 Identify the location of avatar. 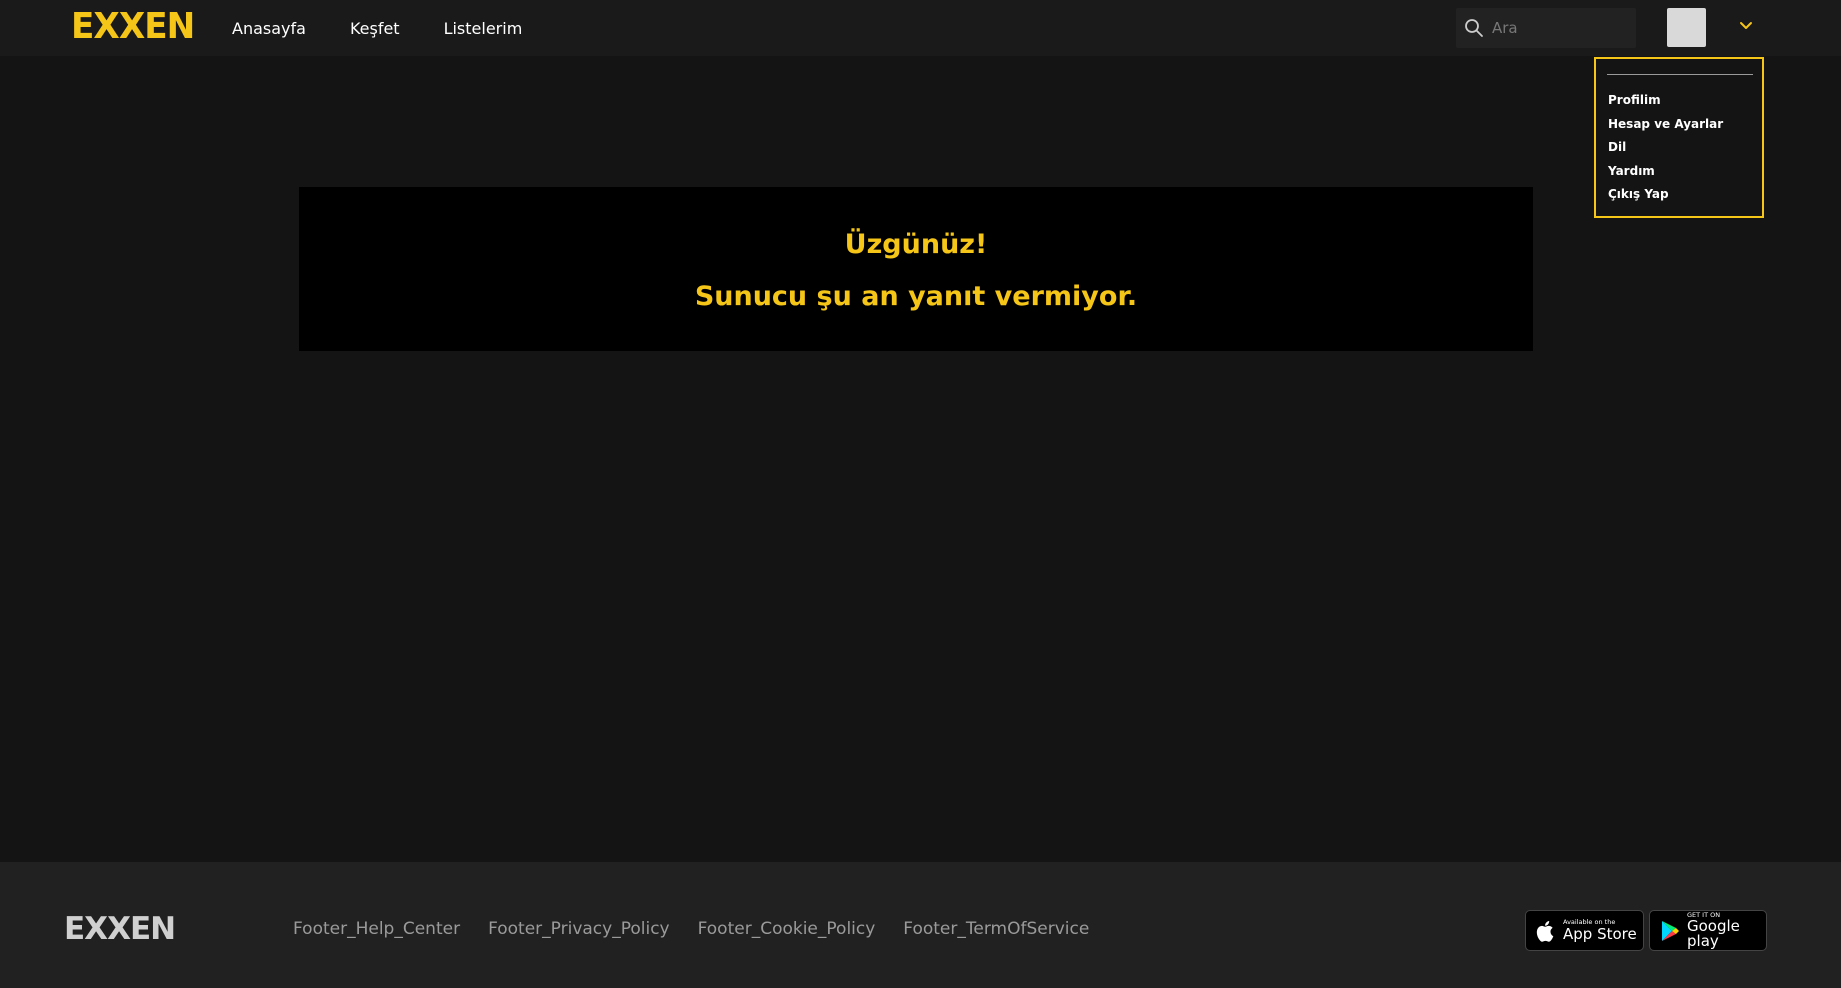
(1686, 27).